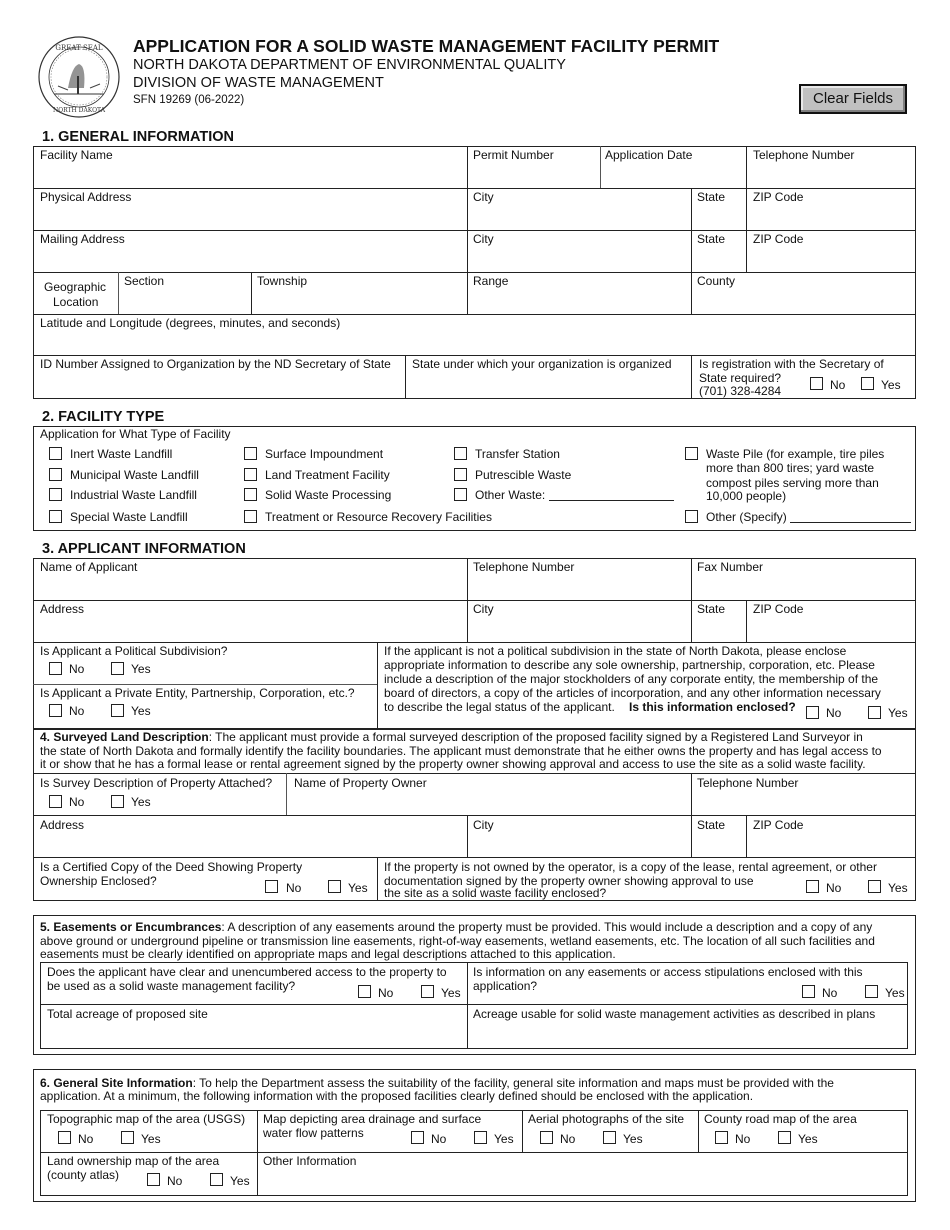 This screenshot has height=1230, width=950. Describe the element at coordinates (324, 454) in the screenshot. I see `surface-impoundment-label: Surface Impoundment` at that location.